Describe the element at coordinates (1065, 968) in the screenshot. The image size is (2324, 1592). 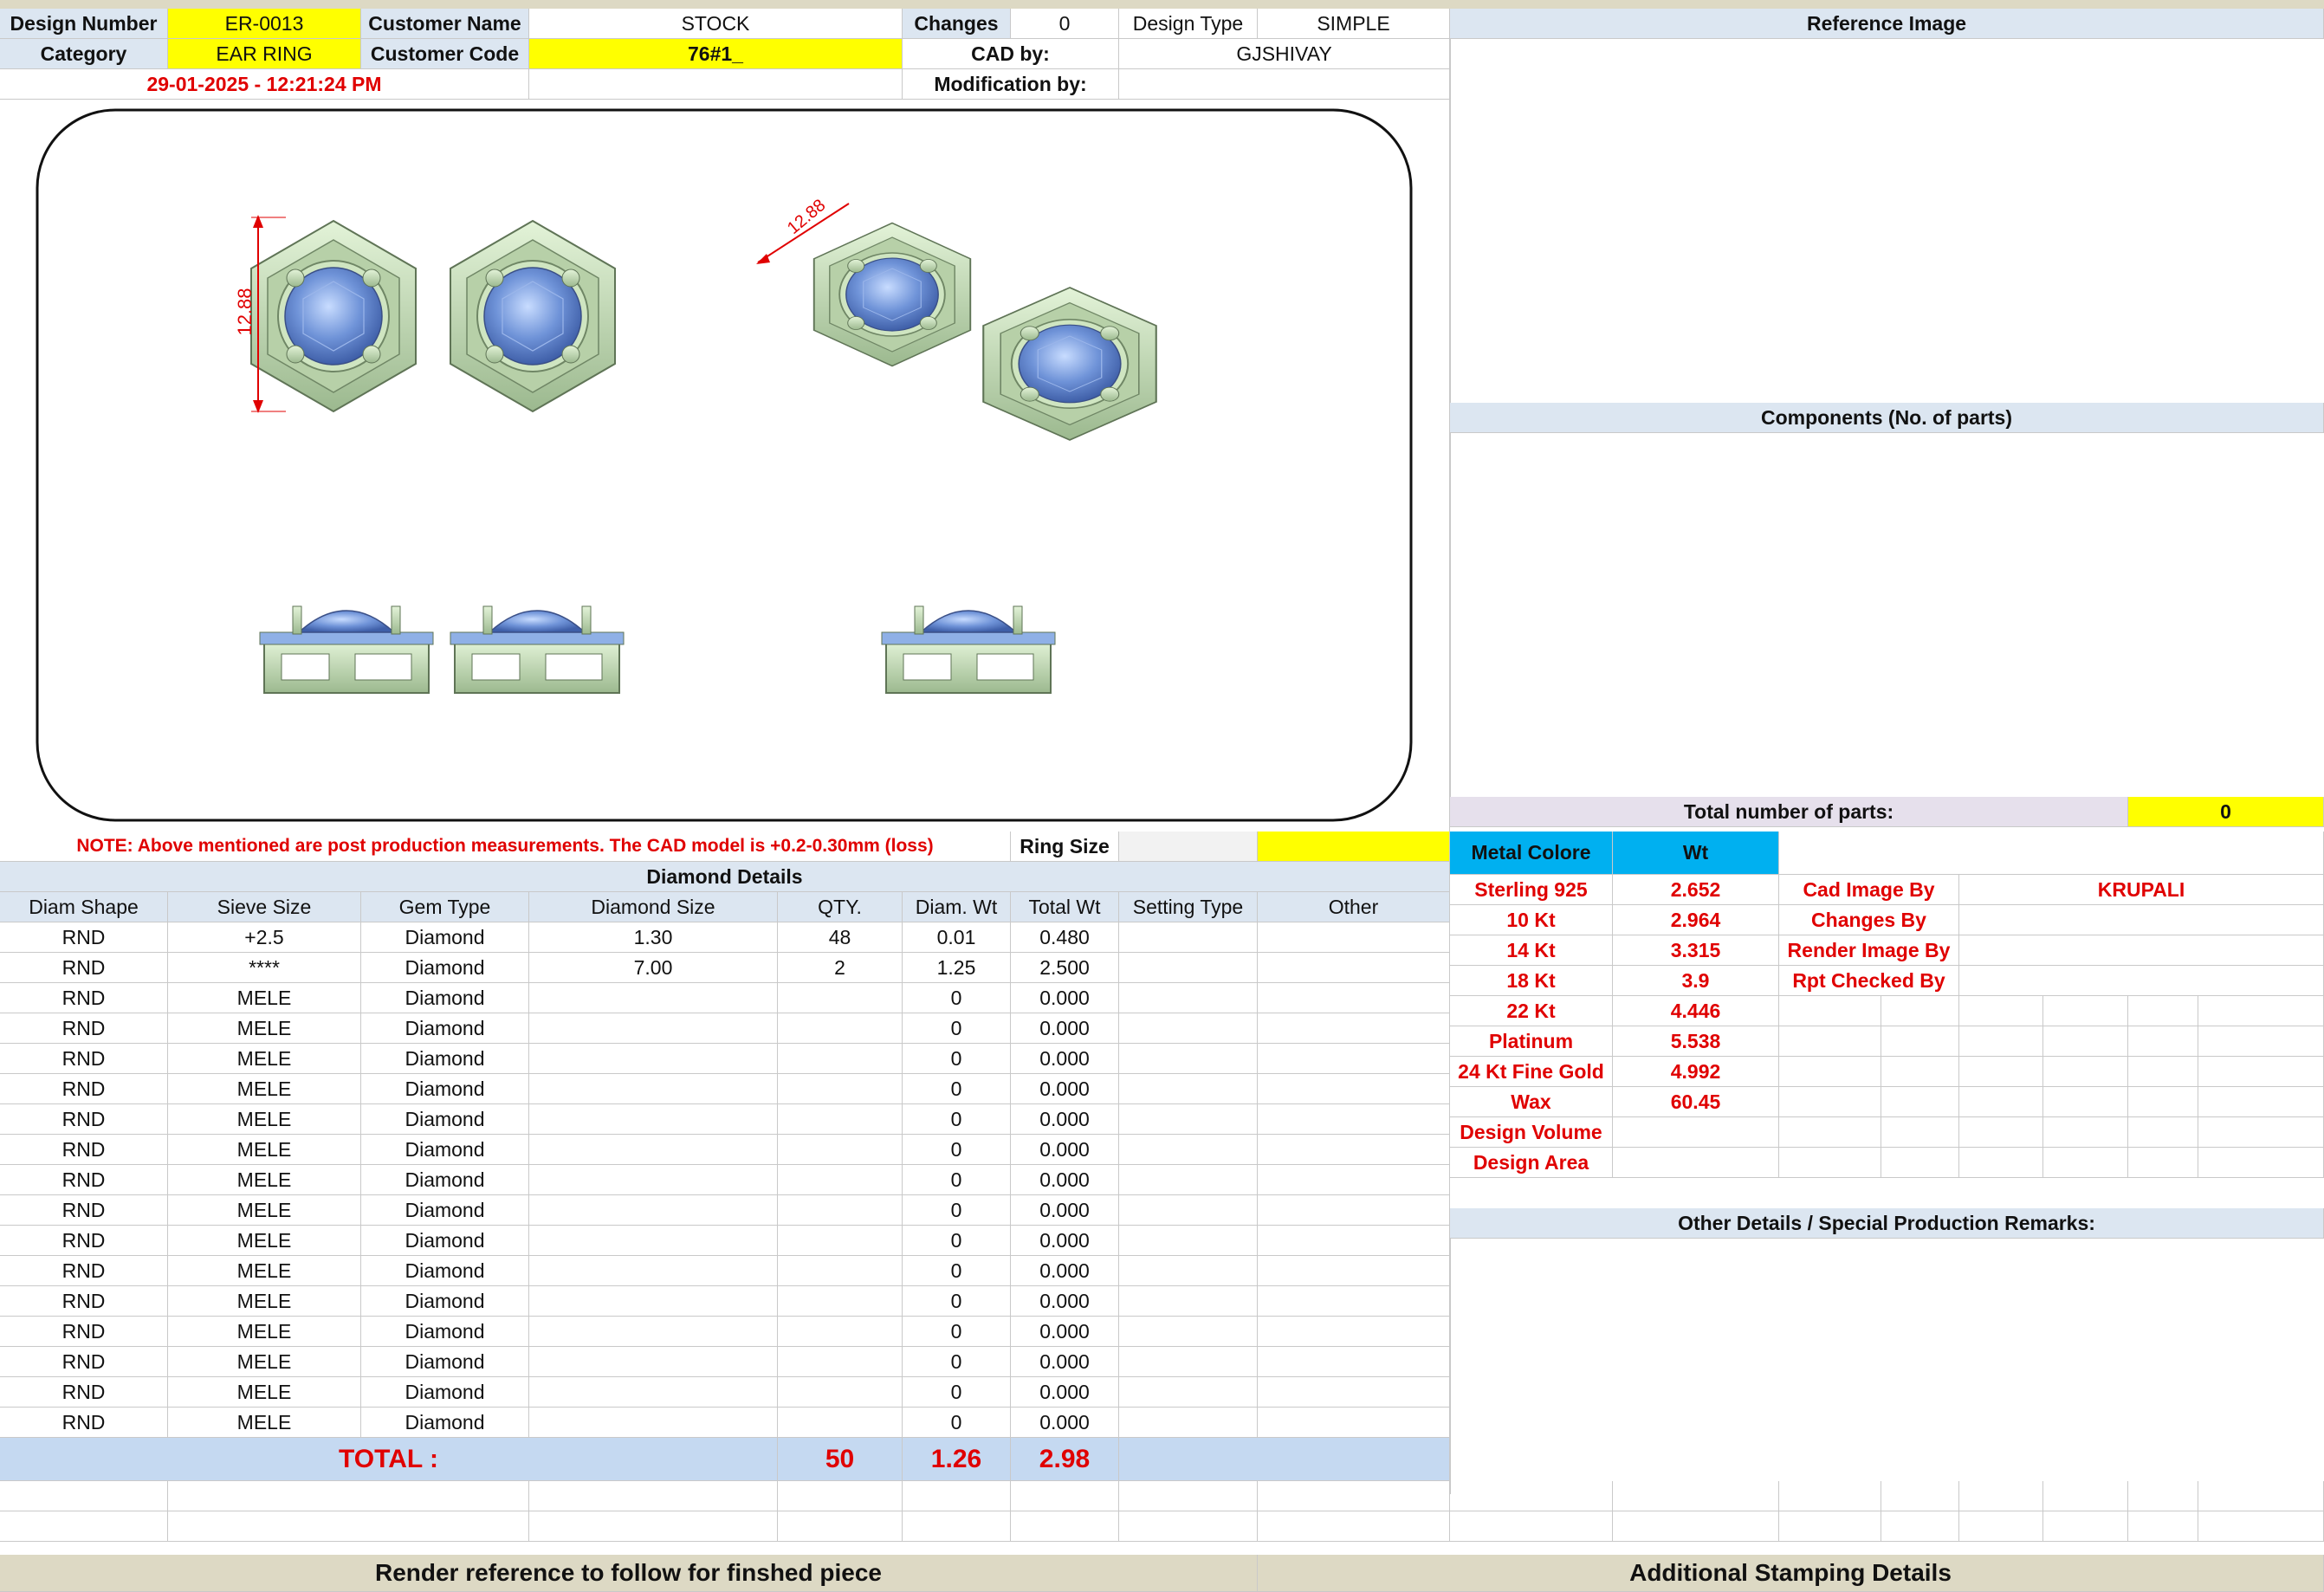
I see `diamond-cell: 2.500` at that location.